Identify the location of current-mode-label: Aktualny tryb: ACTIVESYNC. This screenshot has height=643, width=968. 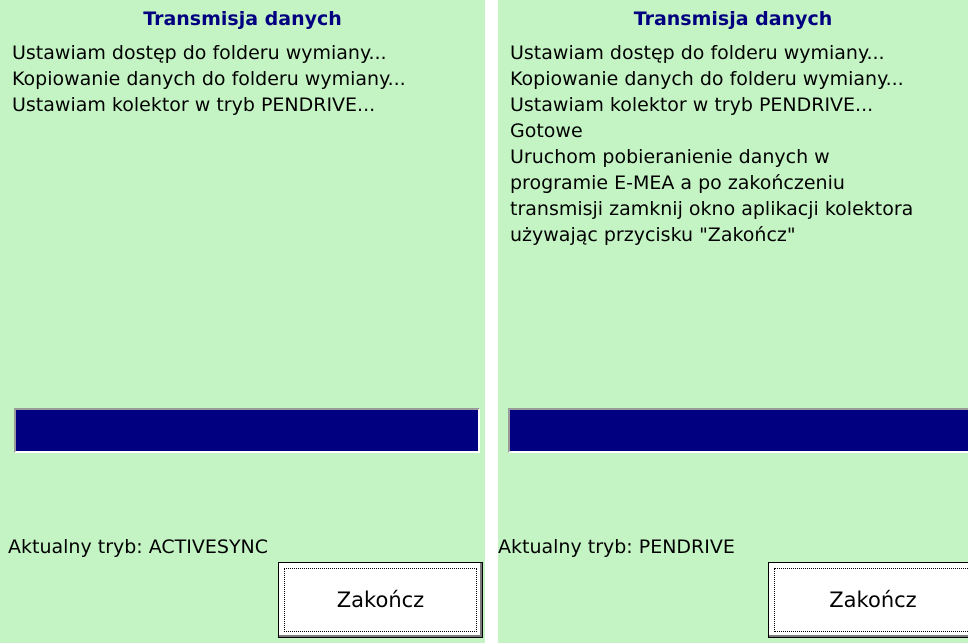
(138, 547).